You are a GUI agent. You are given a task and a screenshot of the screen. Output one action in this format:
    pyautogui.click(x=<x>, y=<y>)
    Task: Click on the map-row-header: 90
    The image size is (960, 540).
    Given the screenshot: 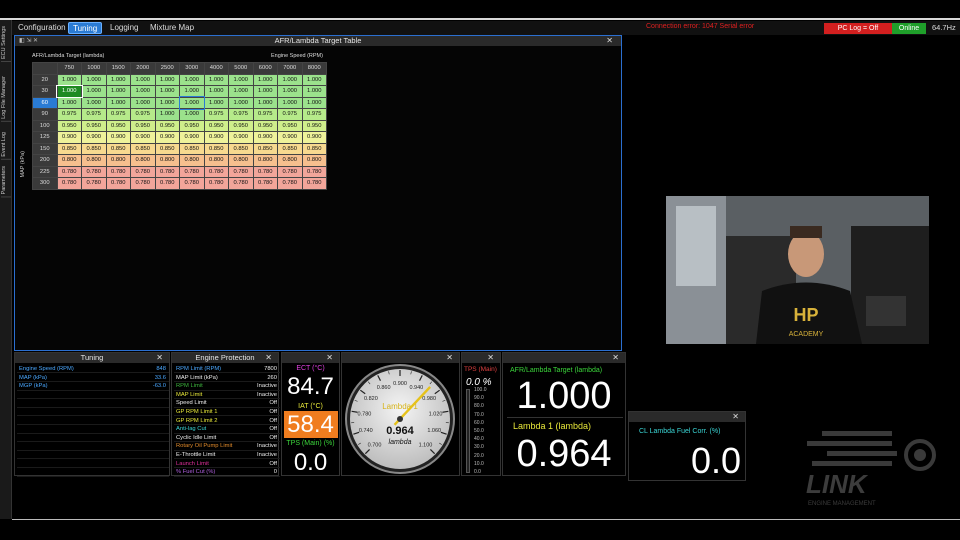 What is the action you would take?
    pyautogui.click(x=45, y=114)
    